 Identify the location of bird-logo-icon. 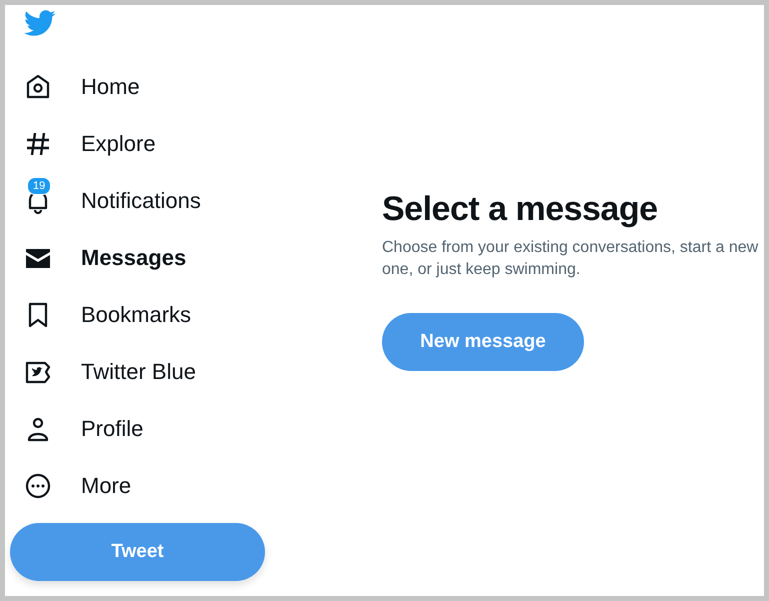
(40, 23).